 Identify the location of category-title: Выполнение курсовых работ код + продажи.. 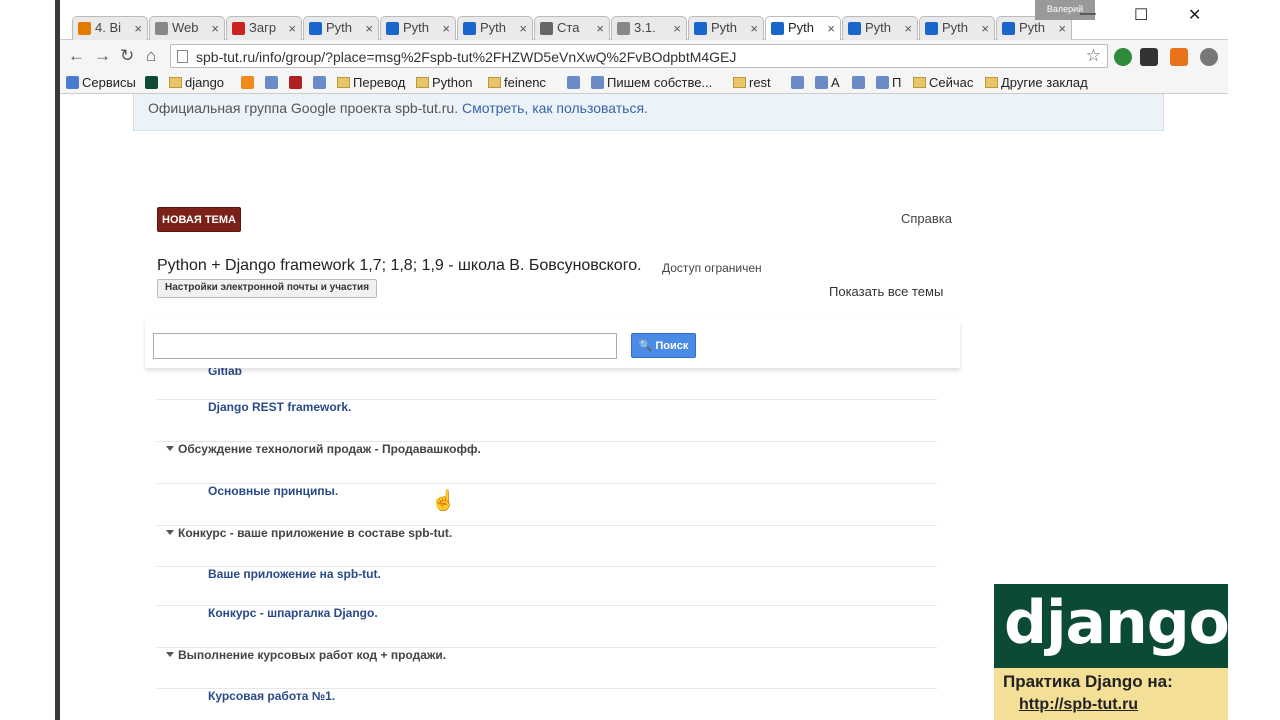
(312, 655).